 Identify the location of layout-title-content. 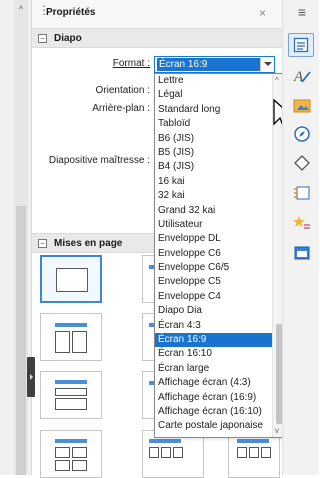
(71, 395).